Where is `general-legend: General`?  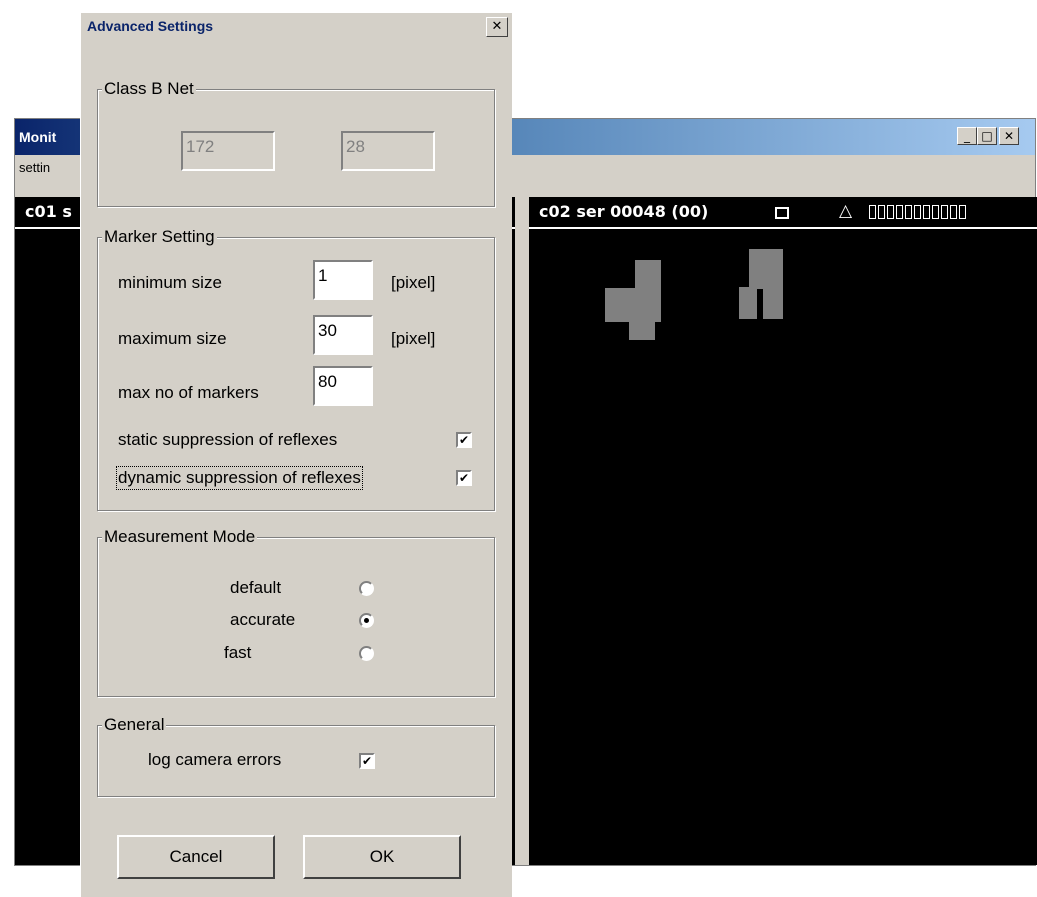
general-legend: General is located at coordinates (134, 725).